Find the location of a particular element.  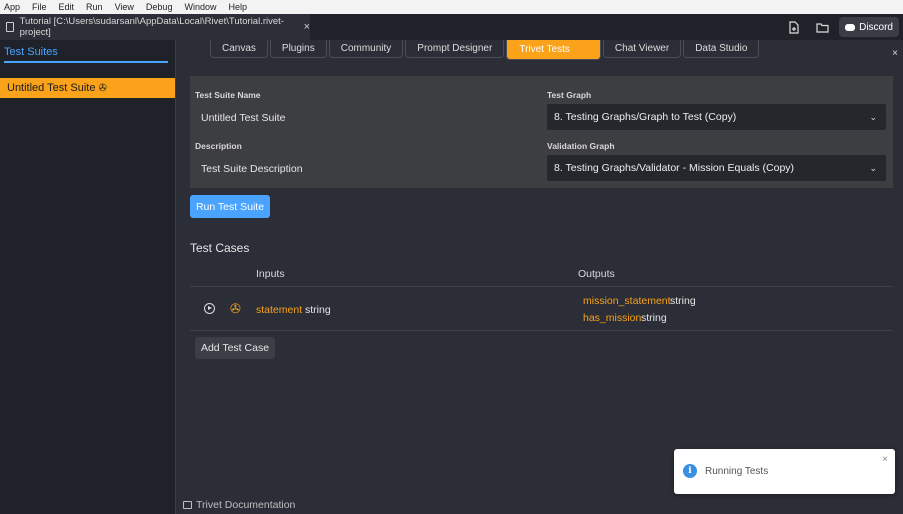

close-toast-icon: × is located at coordinates (885, 459).